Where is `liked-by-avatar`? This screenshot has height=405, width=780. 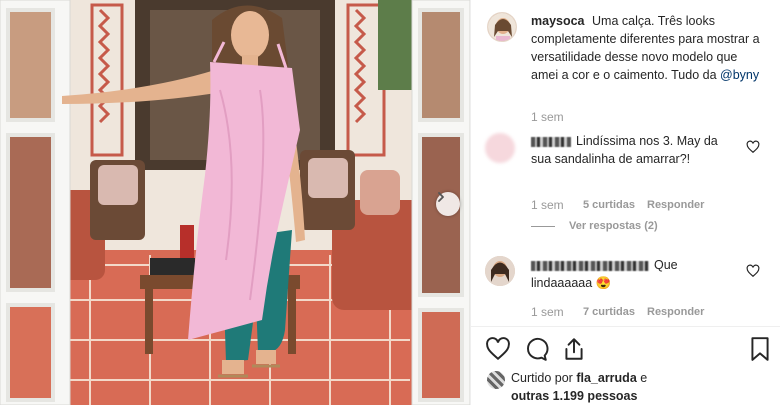
liked-by-avatar is located at coordinates (496, 380).